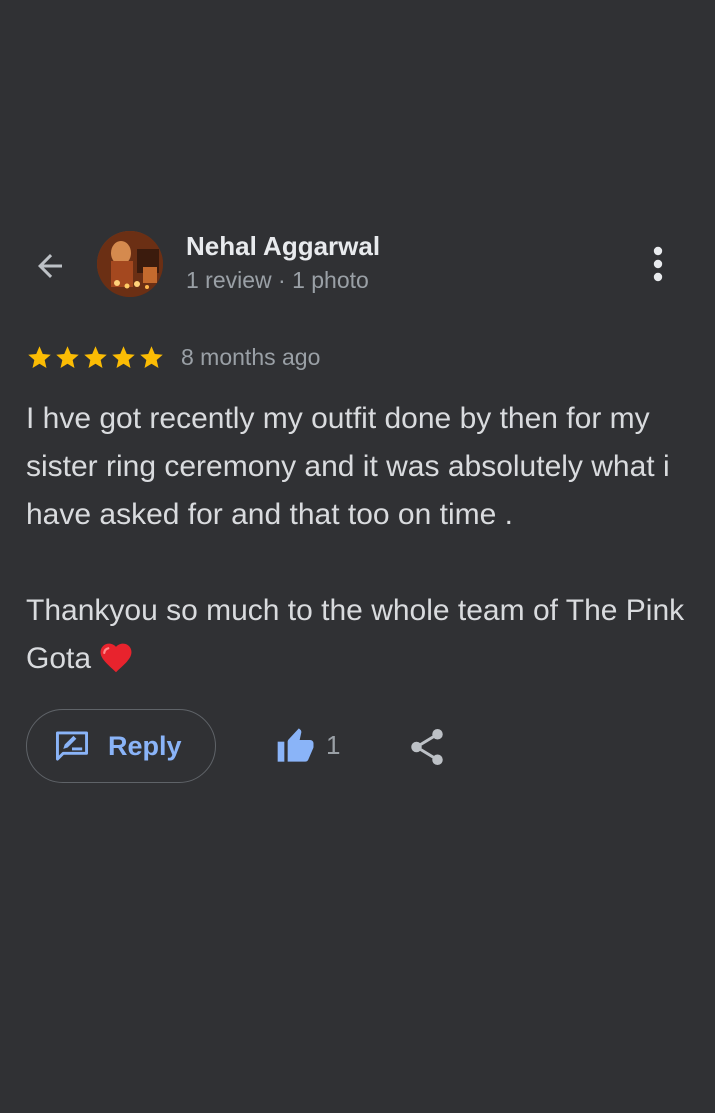  I want to click on arrow-back-icon, so click(50, 266).